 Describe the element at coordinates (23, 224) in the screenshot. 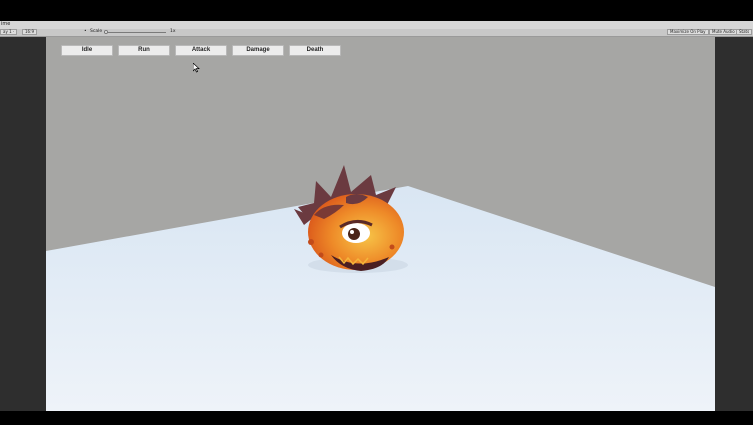

I see `letterbox-left` at that location.